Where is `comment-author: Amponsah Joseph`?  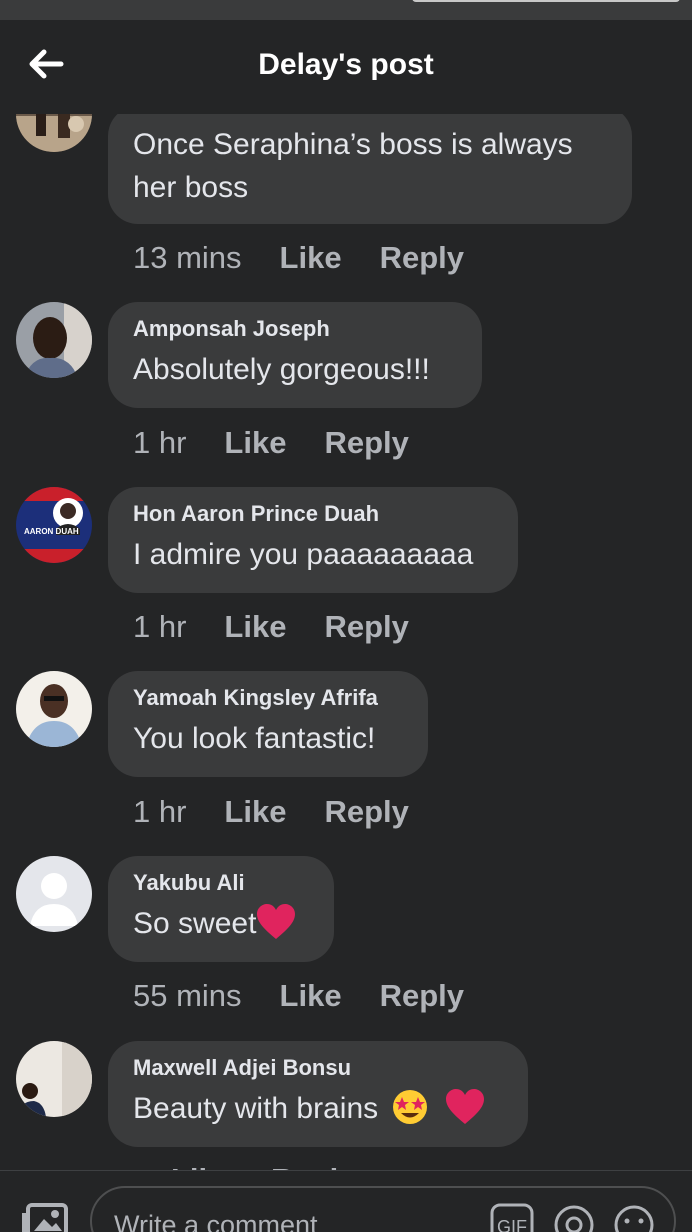
comment-author: Amponsah Joseph is located at coordinates (294, 329).